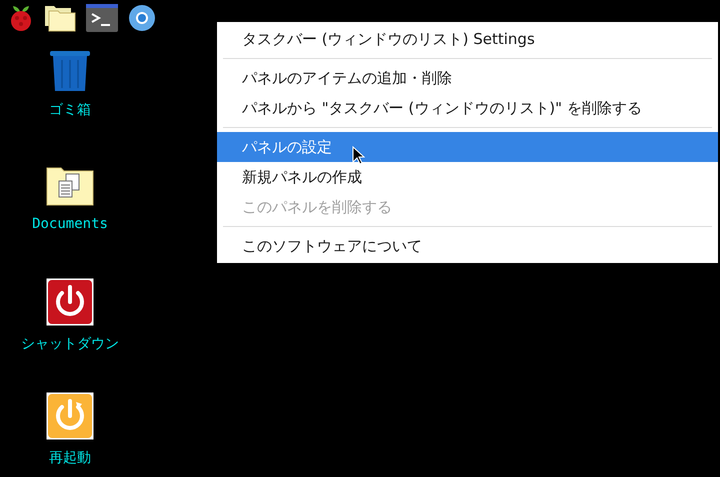 This screenshot has width=720, height=477. I want to click on desktop-icon-label: Documents, so click(70, 224).